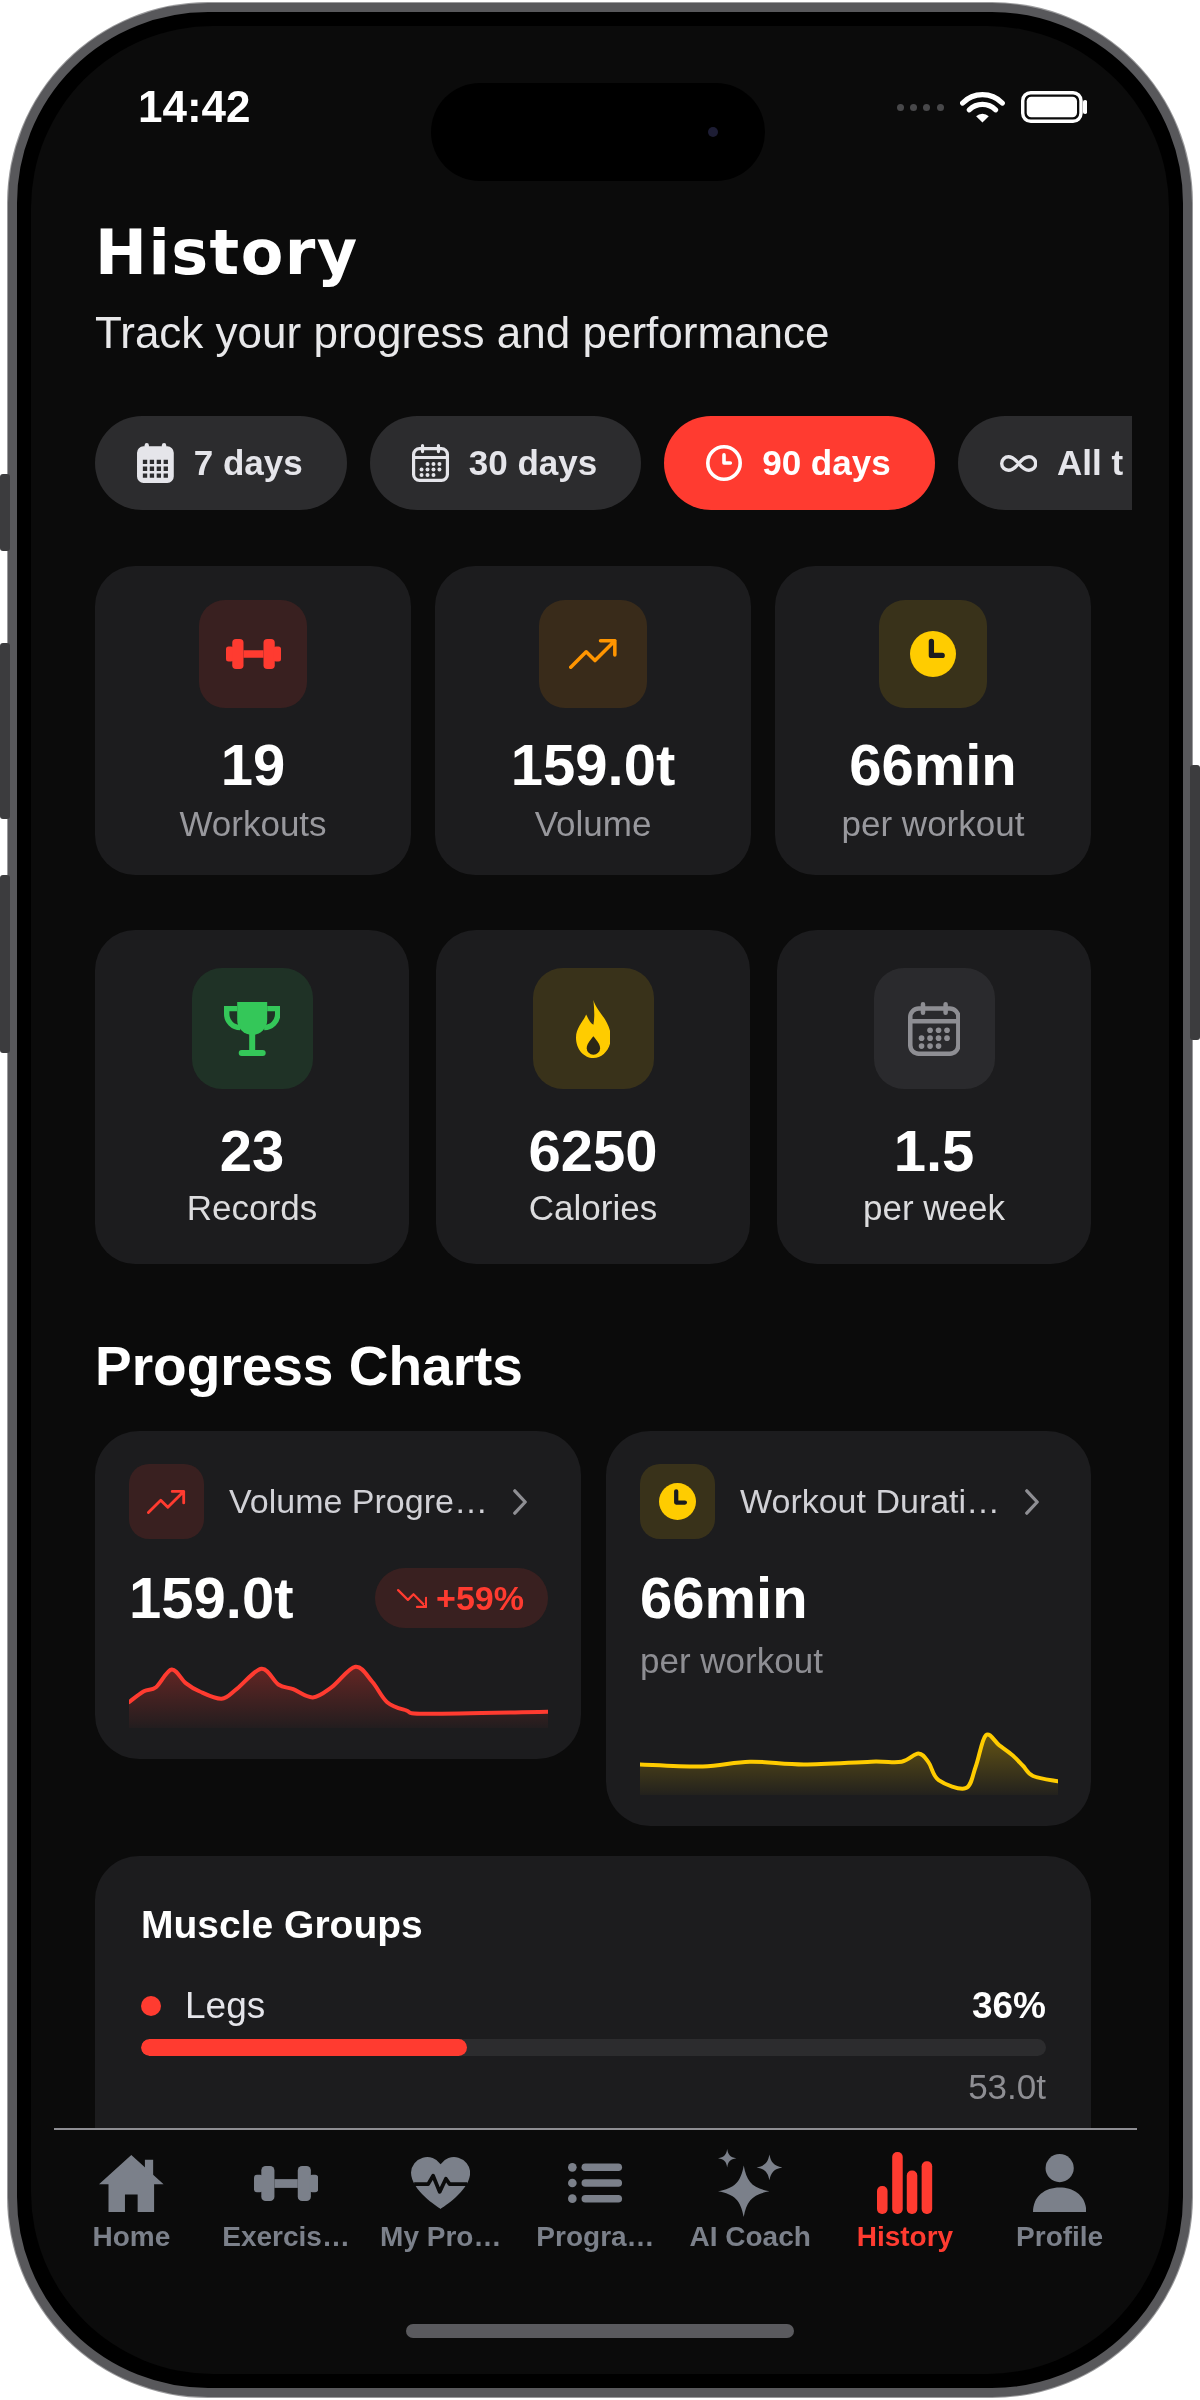 Image resolution: width=1200 pixels, height=2400 pixels. I want to click on dumbbell-icon, so click(286, 2183).